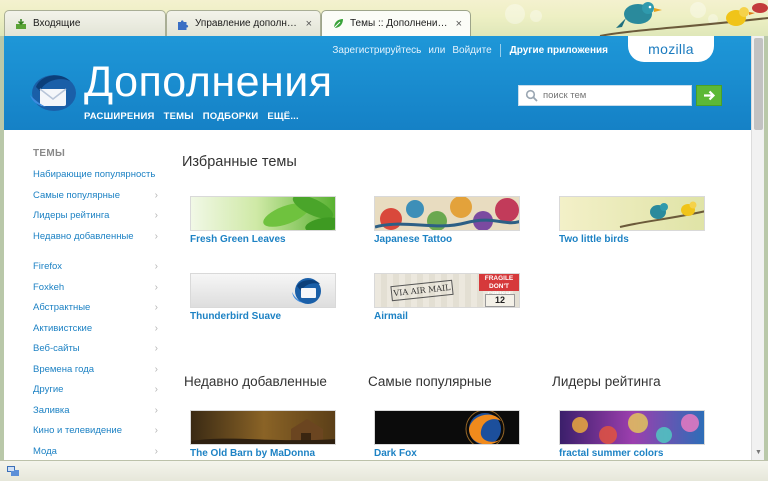 This screenshot has width=768, height=481. What do you see at coordinates (95, 414) in the screenshot?
I see `sidebar-item-solid: Заливка ›` at bounding box center [95, 414].